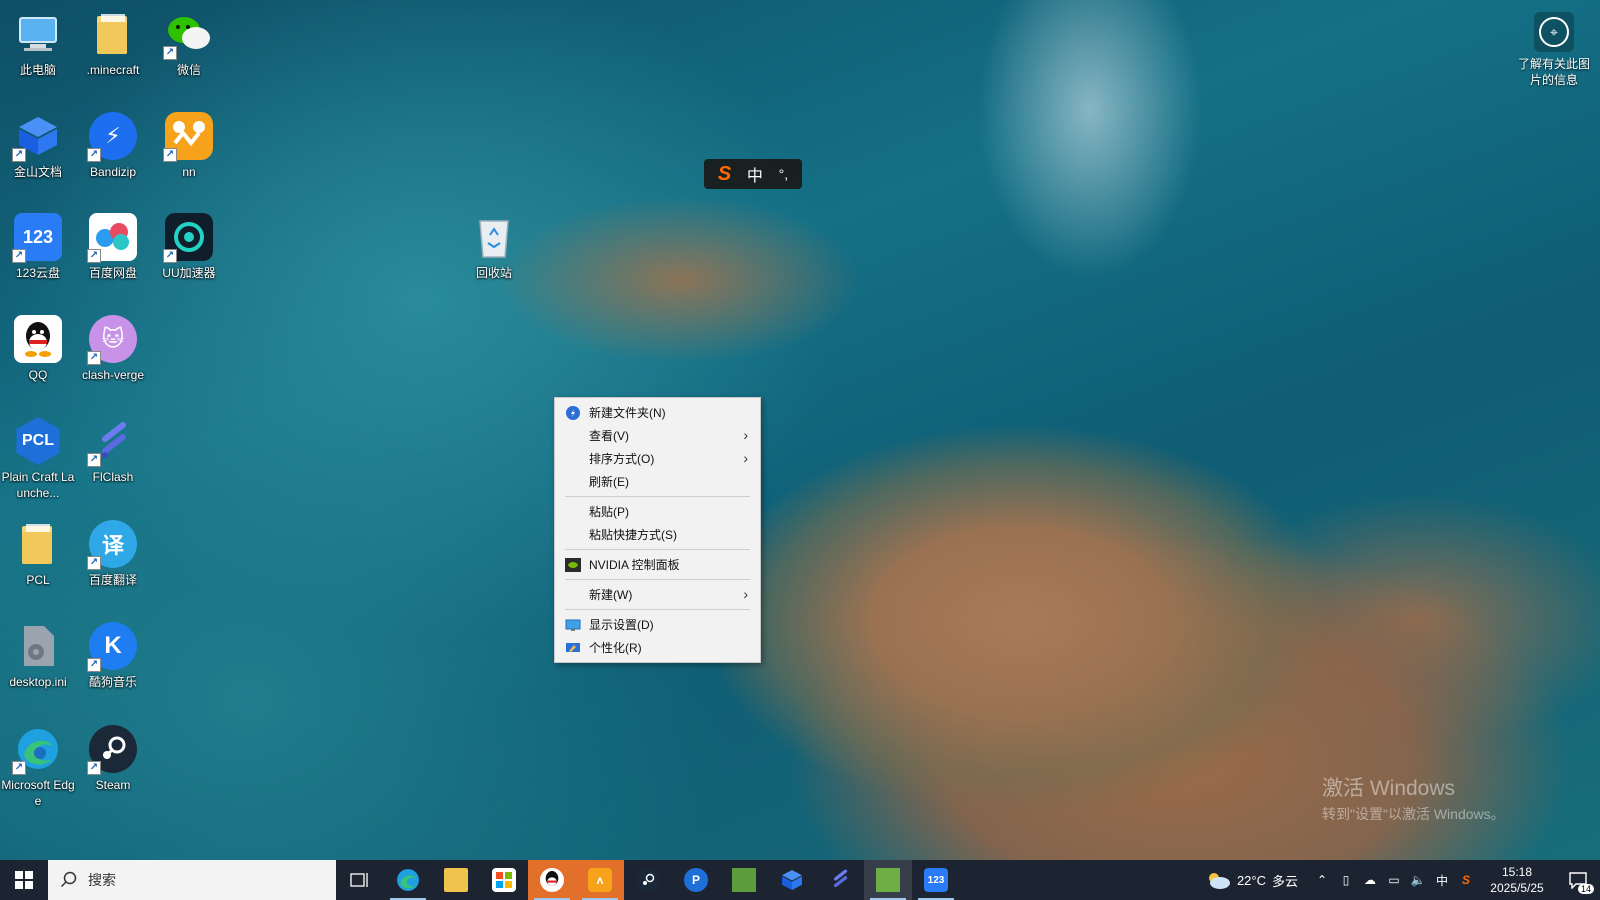 This screenshot has width=1600, height=900. I want to click on desktop-icon-bandizip: ⚡ ↗ Bandizip, so click(113, 146).